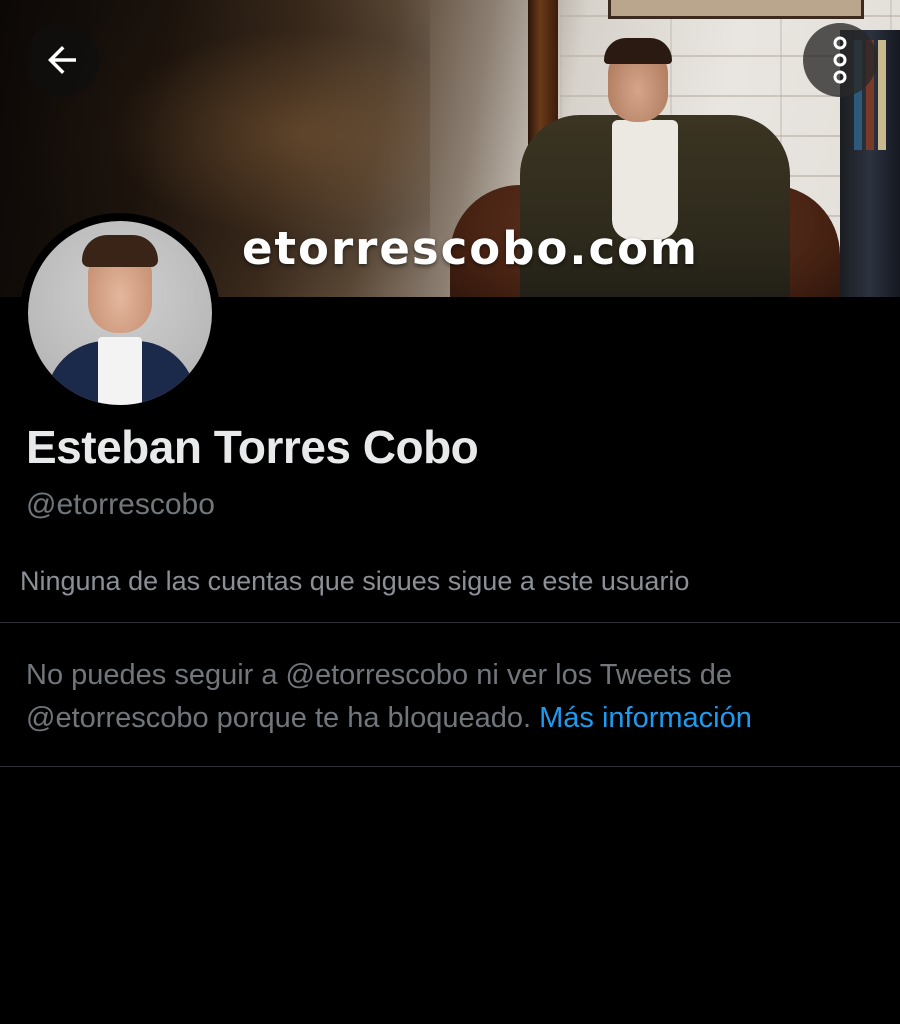 This screenshot has height=1024, width=900. I want to click on more-options-button, so click(840, 60).